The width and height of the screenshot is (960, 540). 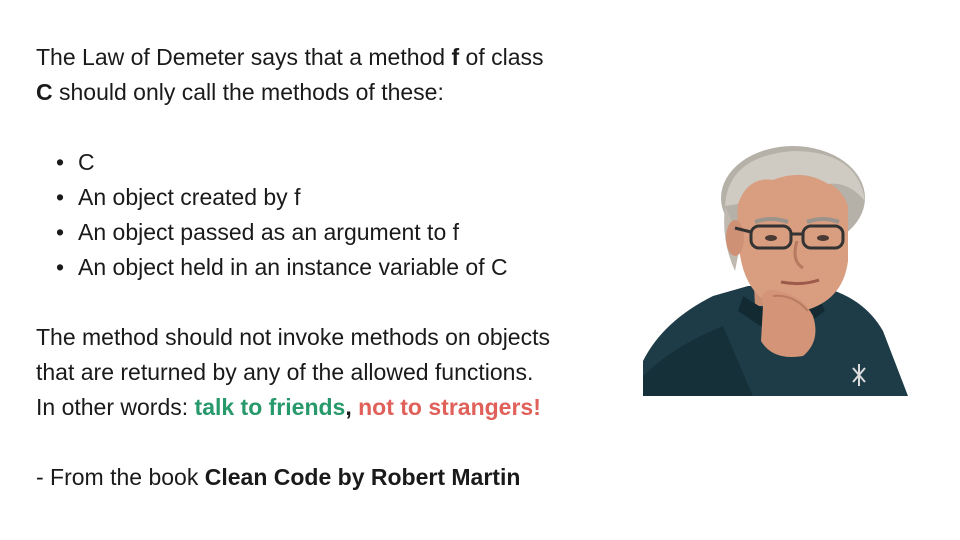 What do you see at coordinates (501, 57) in the screenshot?
I see `intro-text-2: of class` at bounding box center [501, 57].